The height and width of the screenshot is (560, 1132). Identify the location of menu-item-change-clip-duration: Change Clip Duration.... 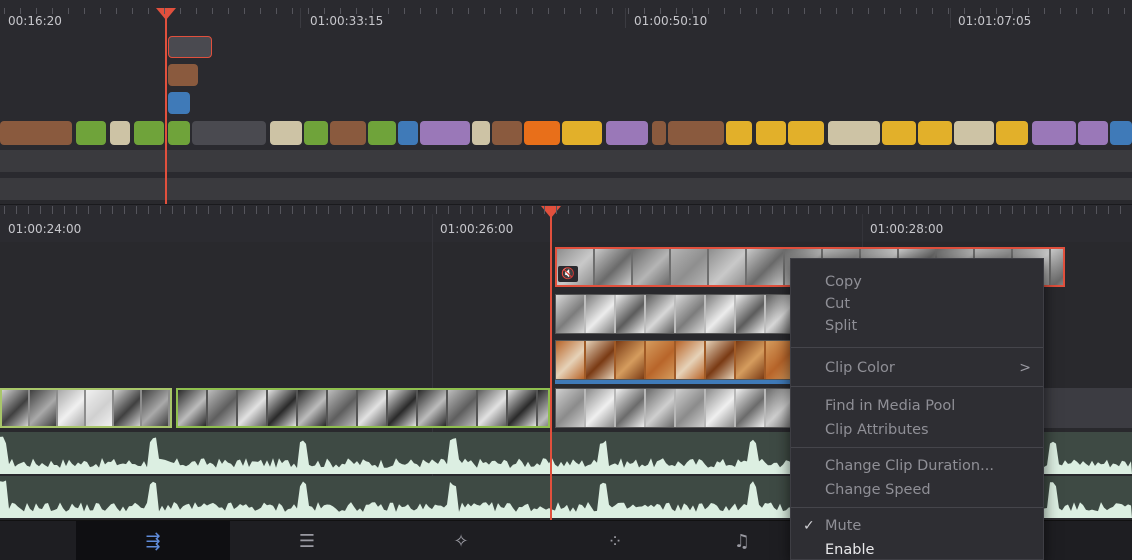
(917, 466).